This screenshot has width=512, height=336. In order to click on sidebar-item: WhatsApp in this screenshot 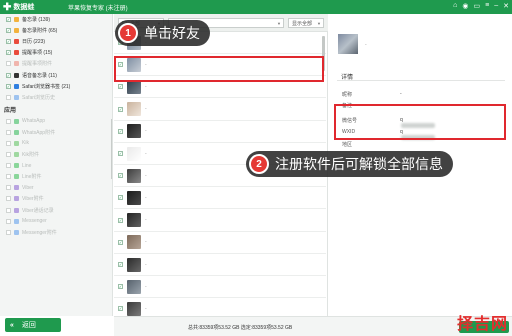, I will do `click(56, 121)`.